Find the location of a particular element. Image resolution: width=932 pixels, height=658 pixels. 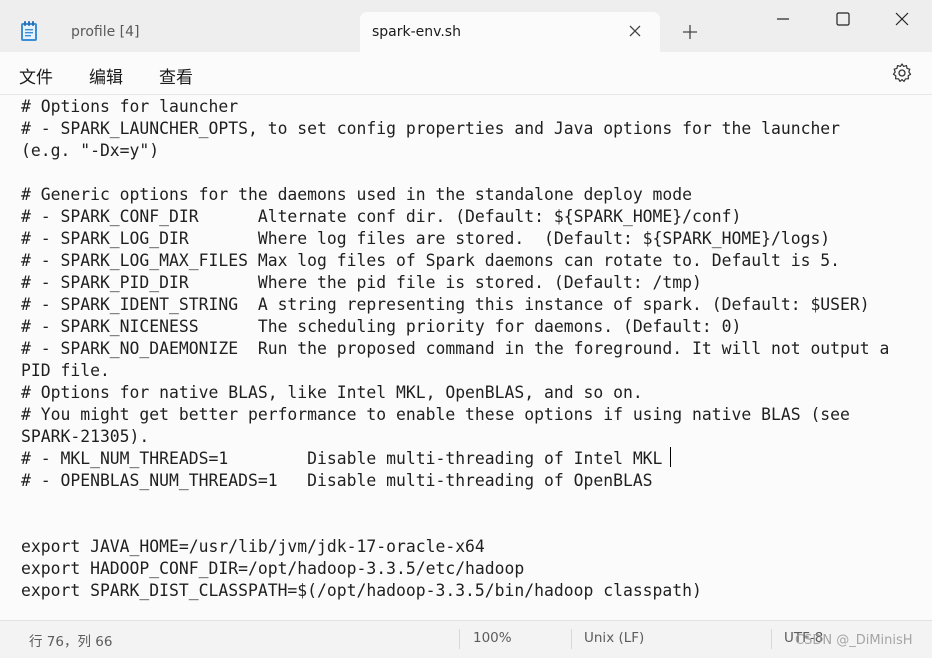

title-bar: profile [4] spark-env.sh is located at coordinates (466, 26).